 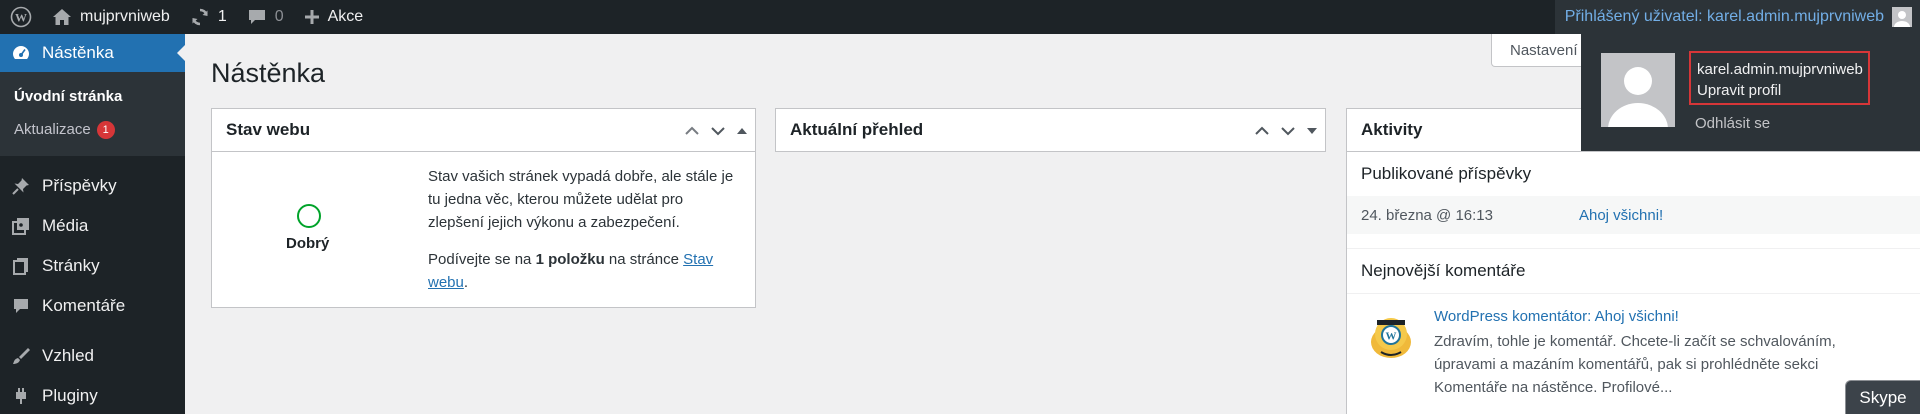 I want to click on menu-posts-label: Příspěvky, so click(x=79, y=185).